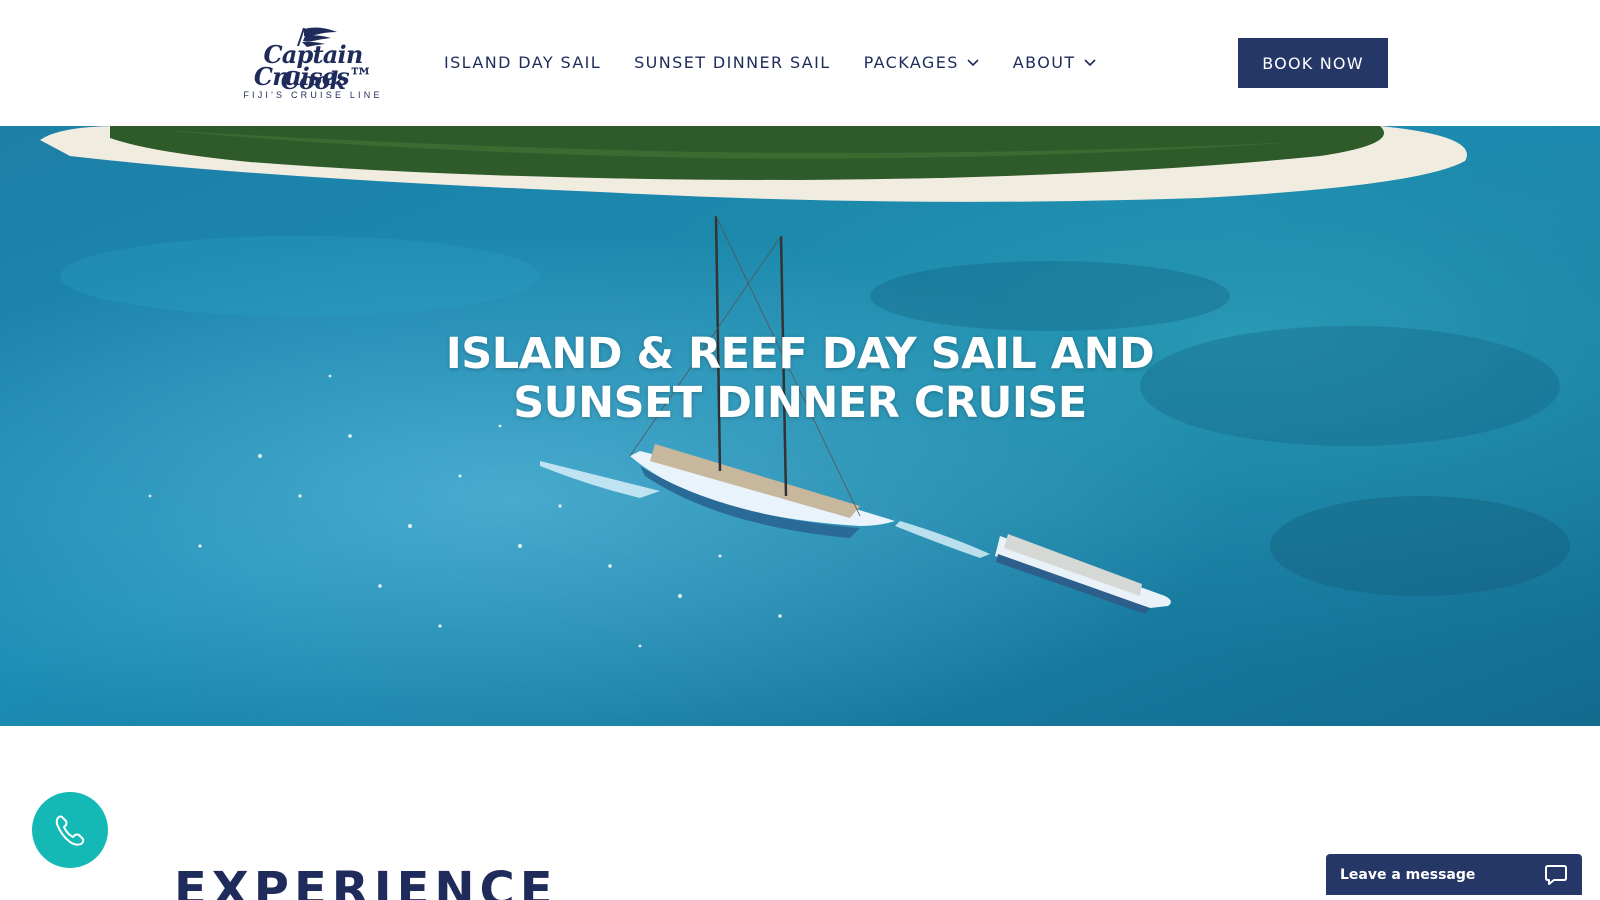 This screenshot has width=1600, height=900. I want to click on book-now-button: BOOK NOW, so click(1313, 63).